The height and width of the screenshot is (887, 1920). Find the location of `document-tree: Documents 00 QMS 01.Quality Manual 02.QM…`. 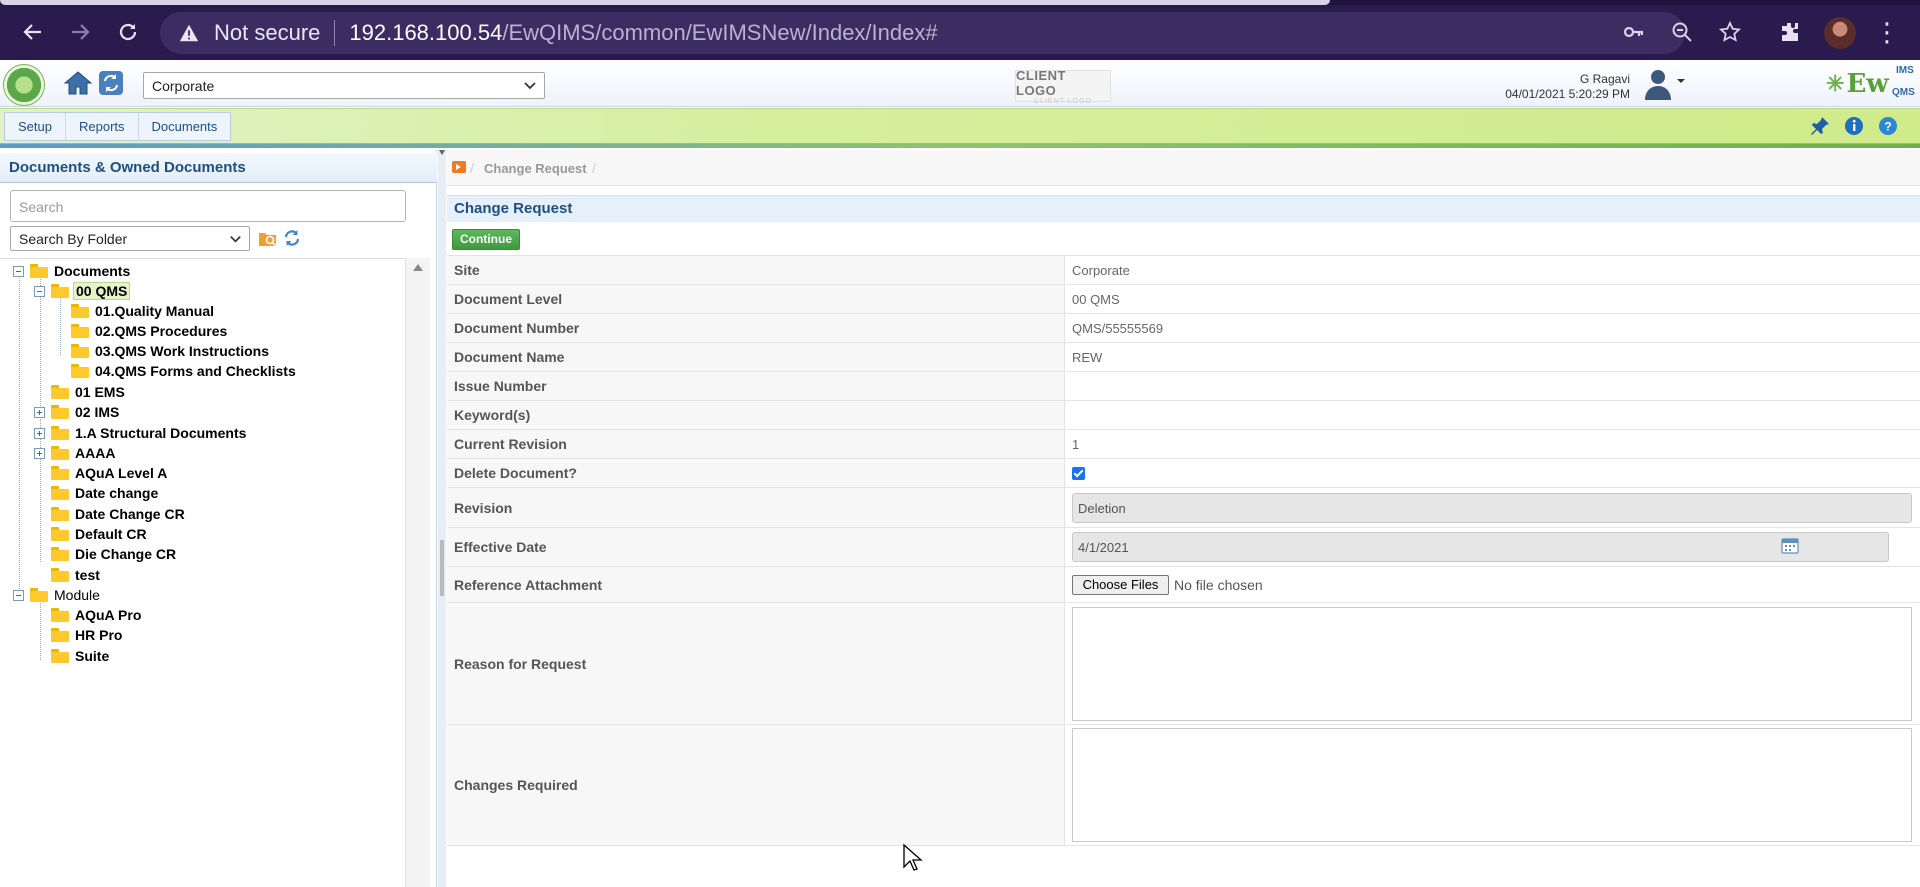

document-tree: Documents 00 QMS 01.Quality Manual 02.QM… is located at coordinates (202, 572).